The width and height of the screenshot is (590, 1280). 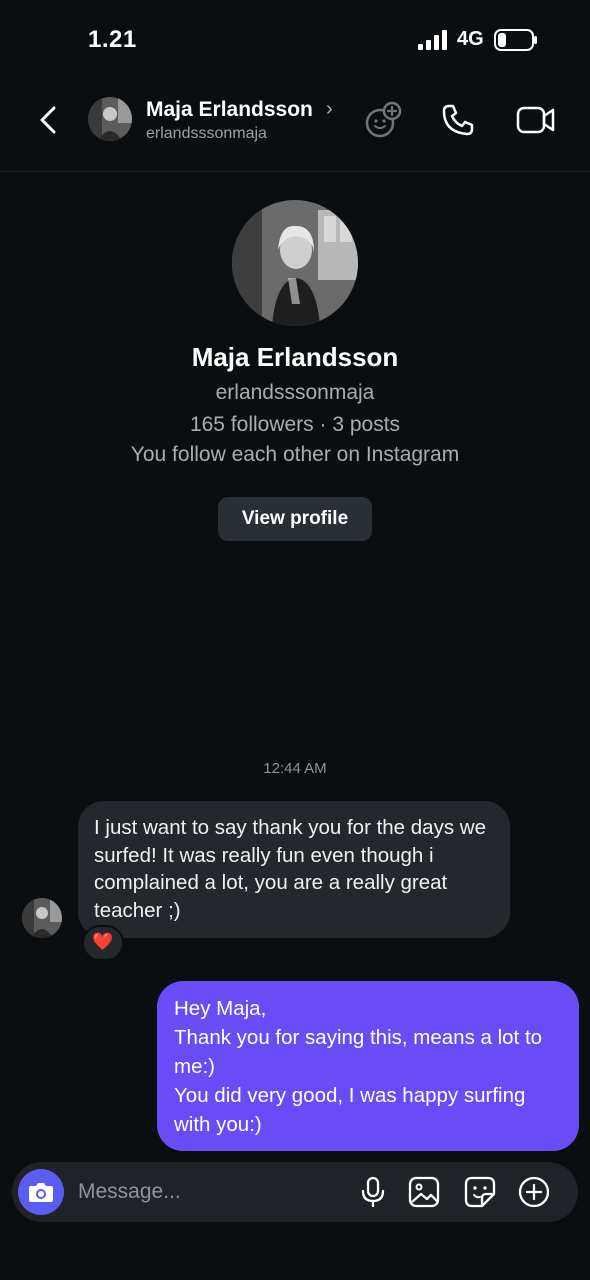 I want to click on heart-reaction-icon: ❤️, so click(x=103, y=943).